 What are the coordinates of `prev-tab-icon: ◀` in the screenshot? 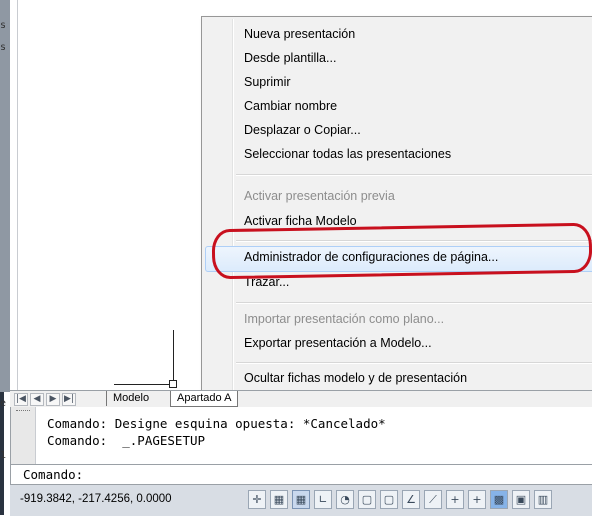 It's located at (37, 399).